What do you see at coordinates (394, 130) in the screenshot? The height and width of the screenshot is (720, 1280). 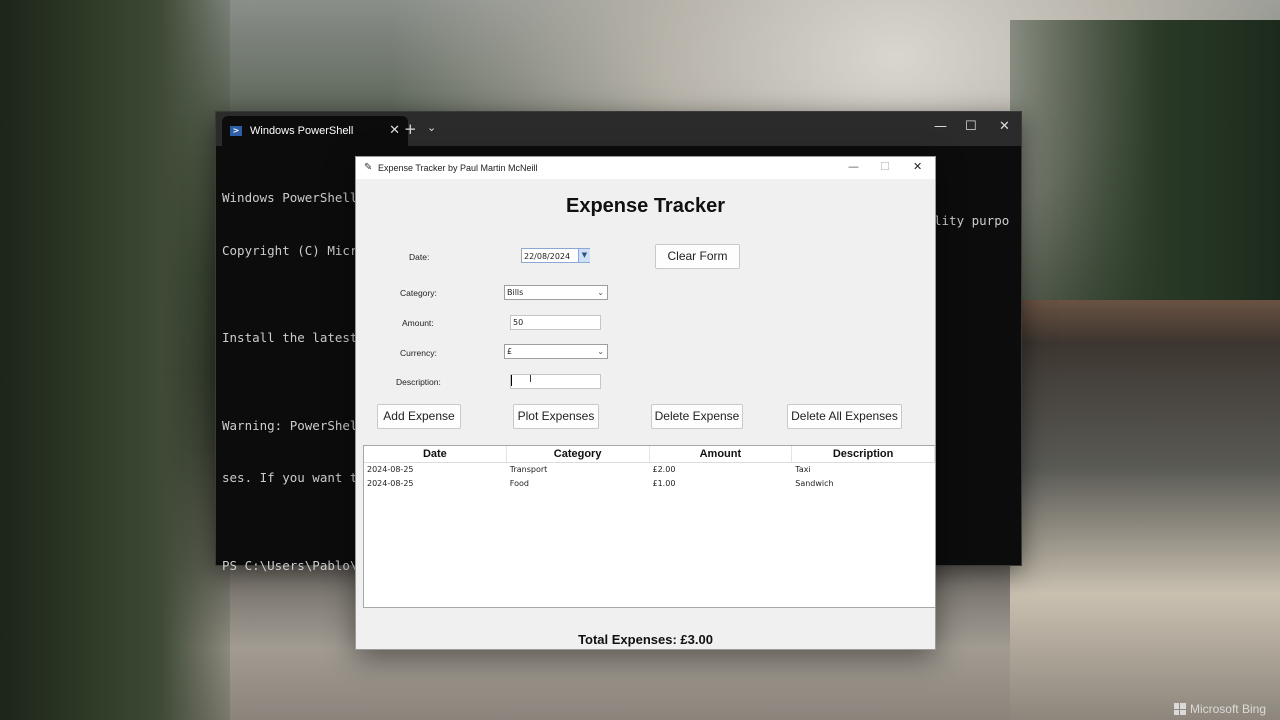 I see `close-tab-icon: ✕` at bounding box center [394, 130].